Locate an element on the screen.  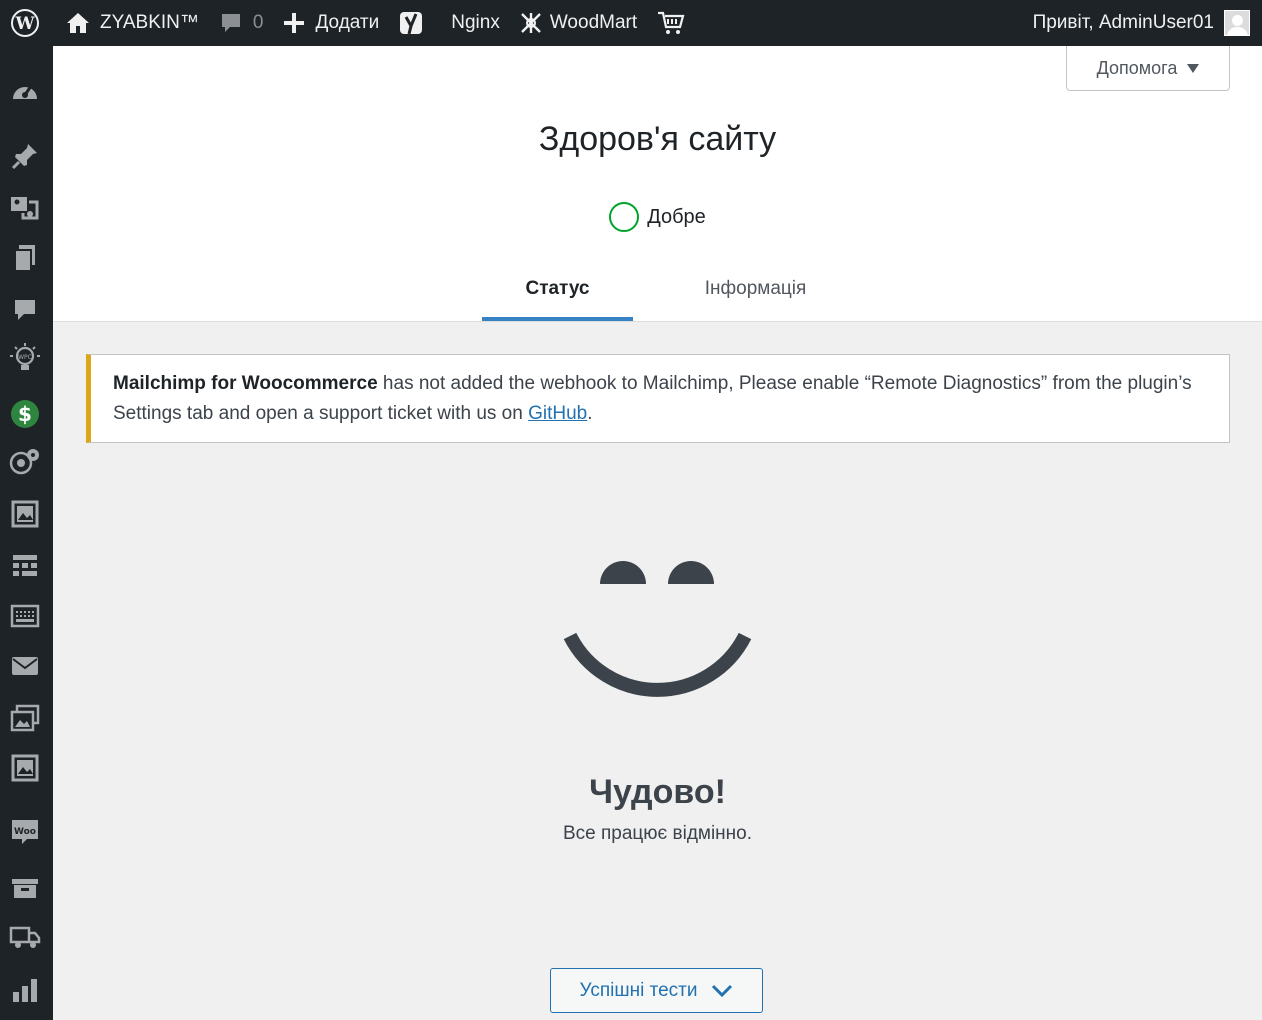
status-text: Добре is located at coordinates (676, 216).